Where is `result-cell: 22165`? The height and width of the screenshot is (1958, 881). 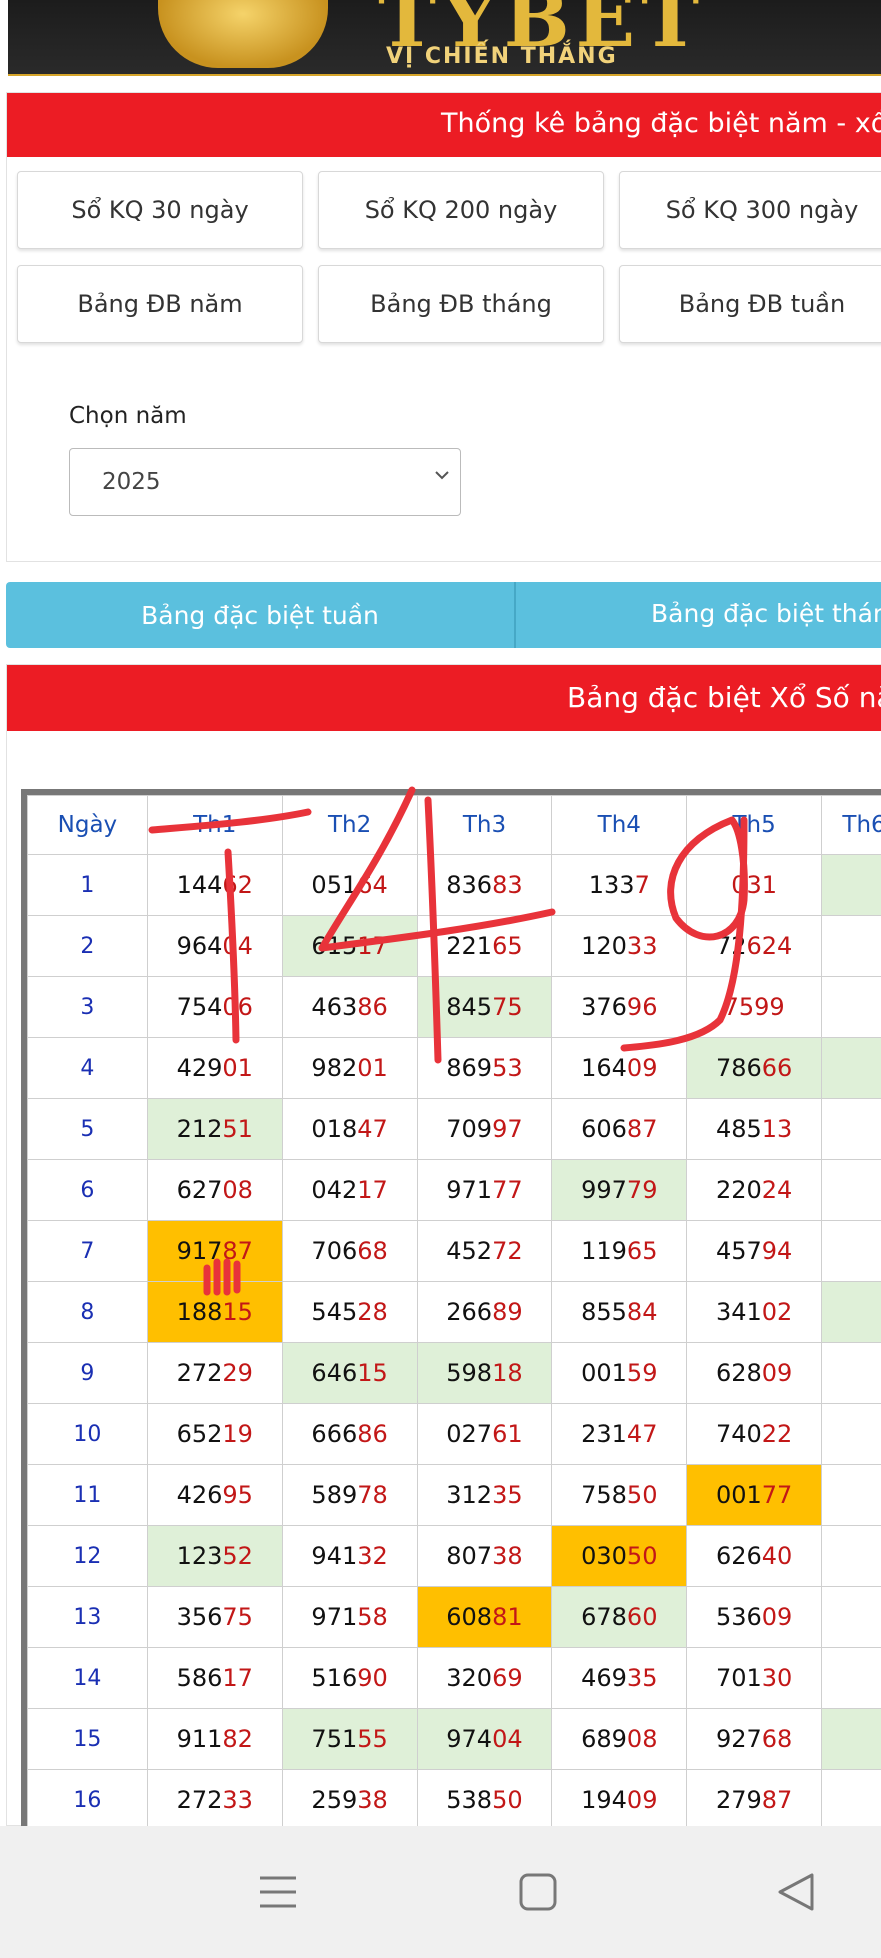
result-cell: 22165 is located at coordinates (484, 946).